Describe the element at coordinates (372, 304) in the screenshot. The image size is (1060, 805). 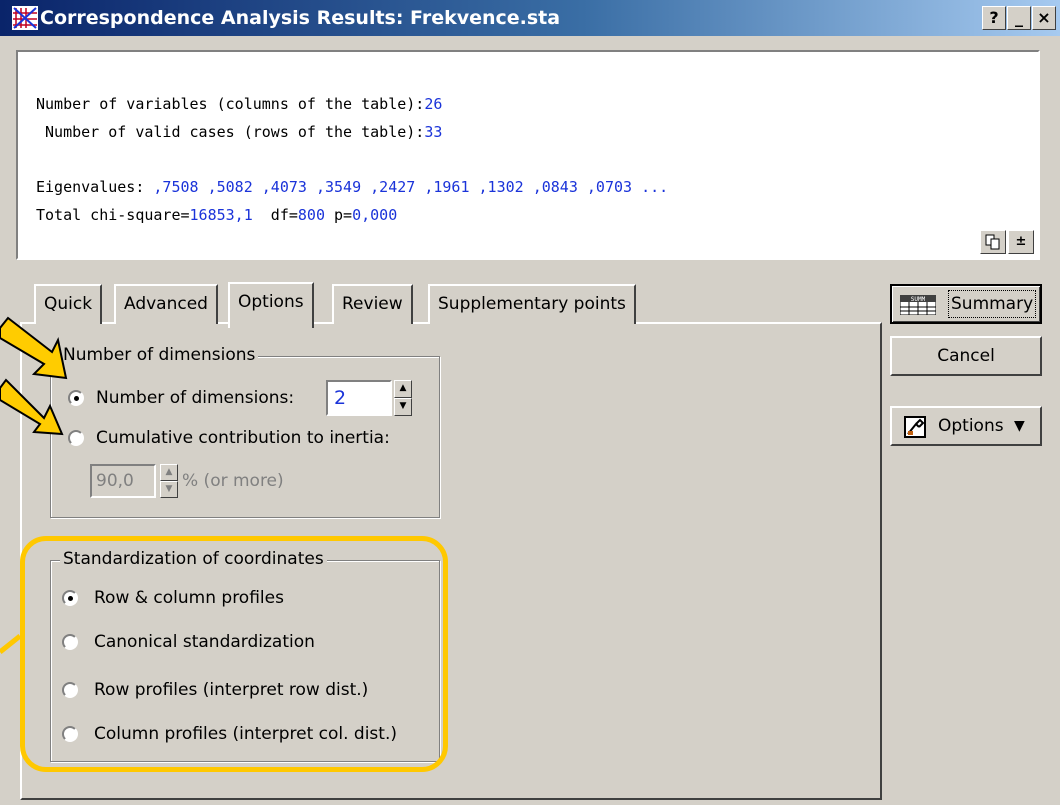
I see `tab-review: Review` at that location.